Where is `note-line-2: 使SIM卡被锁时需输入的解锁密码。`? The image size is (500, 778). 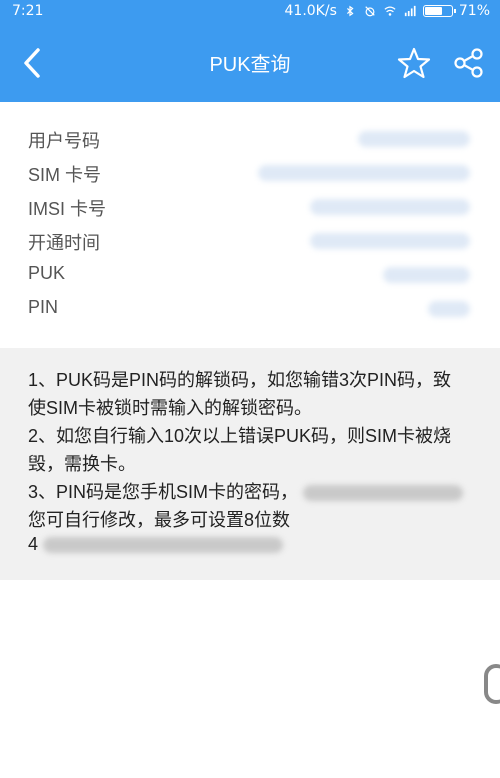
note-line-2: 使SIM卡被锁时需输入的解锁密码。 is located at coordinates (170, 408).